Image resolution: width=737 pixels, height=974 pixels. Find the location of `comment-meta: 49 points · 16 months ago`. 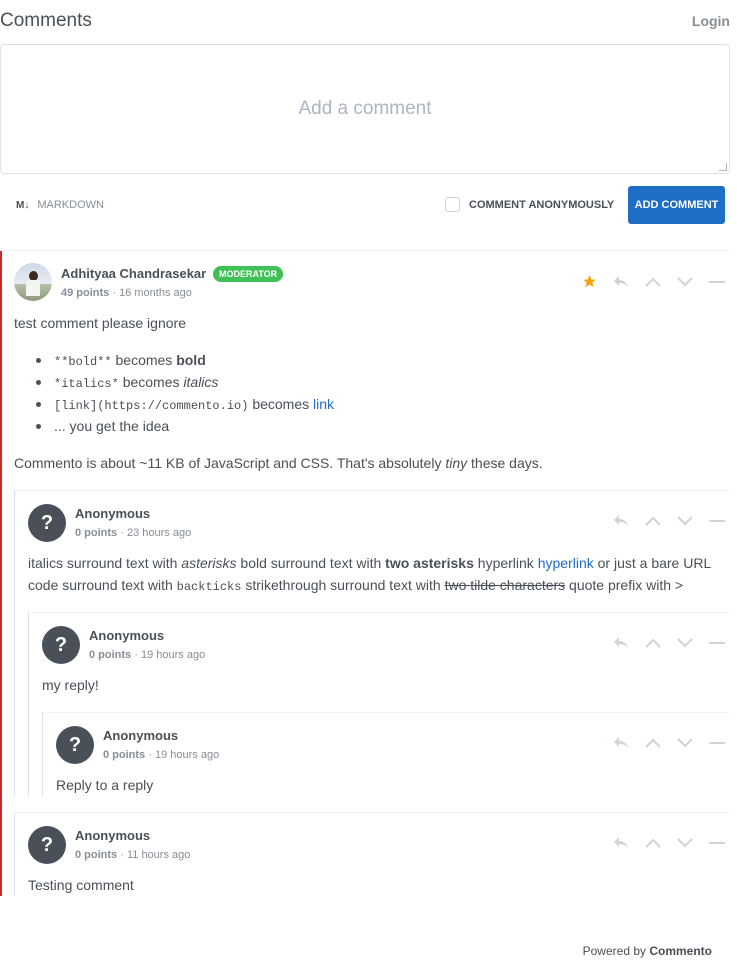

comment-meta: 49 points · 16 months ago is located at coordinates (126, 293).